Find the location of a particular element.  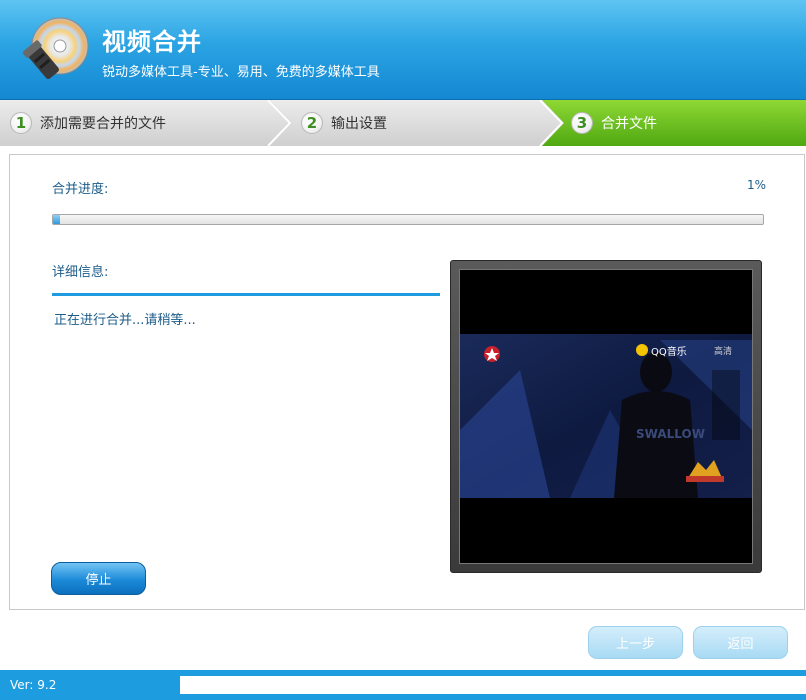

app-header: 视频合并 锐动多媒体工具-专业、易用、免费的多媒体工具 is located at coordinates (403, 50).